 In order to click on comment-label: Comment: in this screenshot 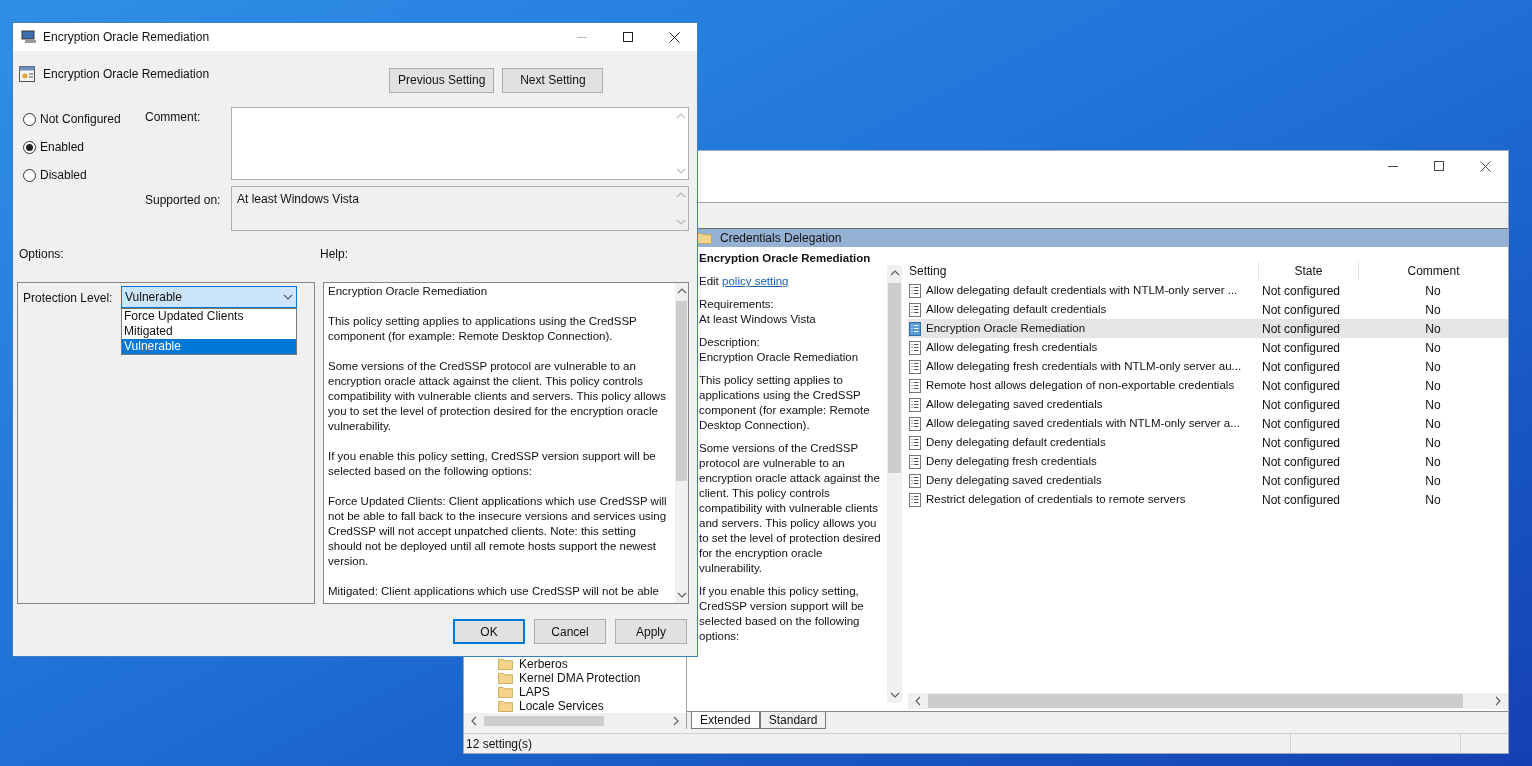, I will do `click(173, 117)`.